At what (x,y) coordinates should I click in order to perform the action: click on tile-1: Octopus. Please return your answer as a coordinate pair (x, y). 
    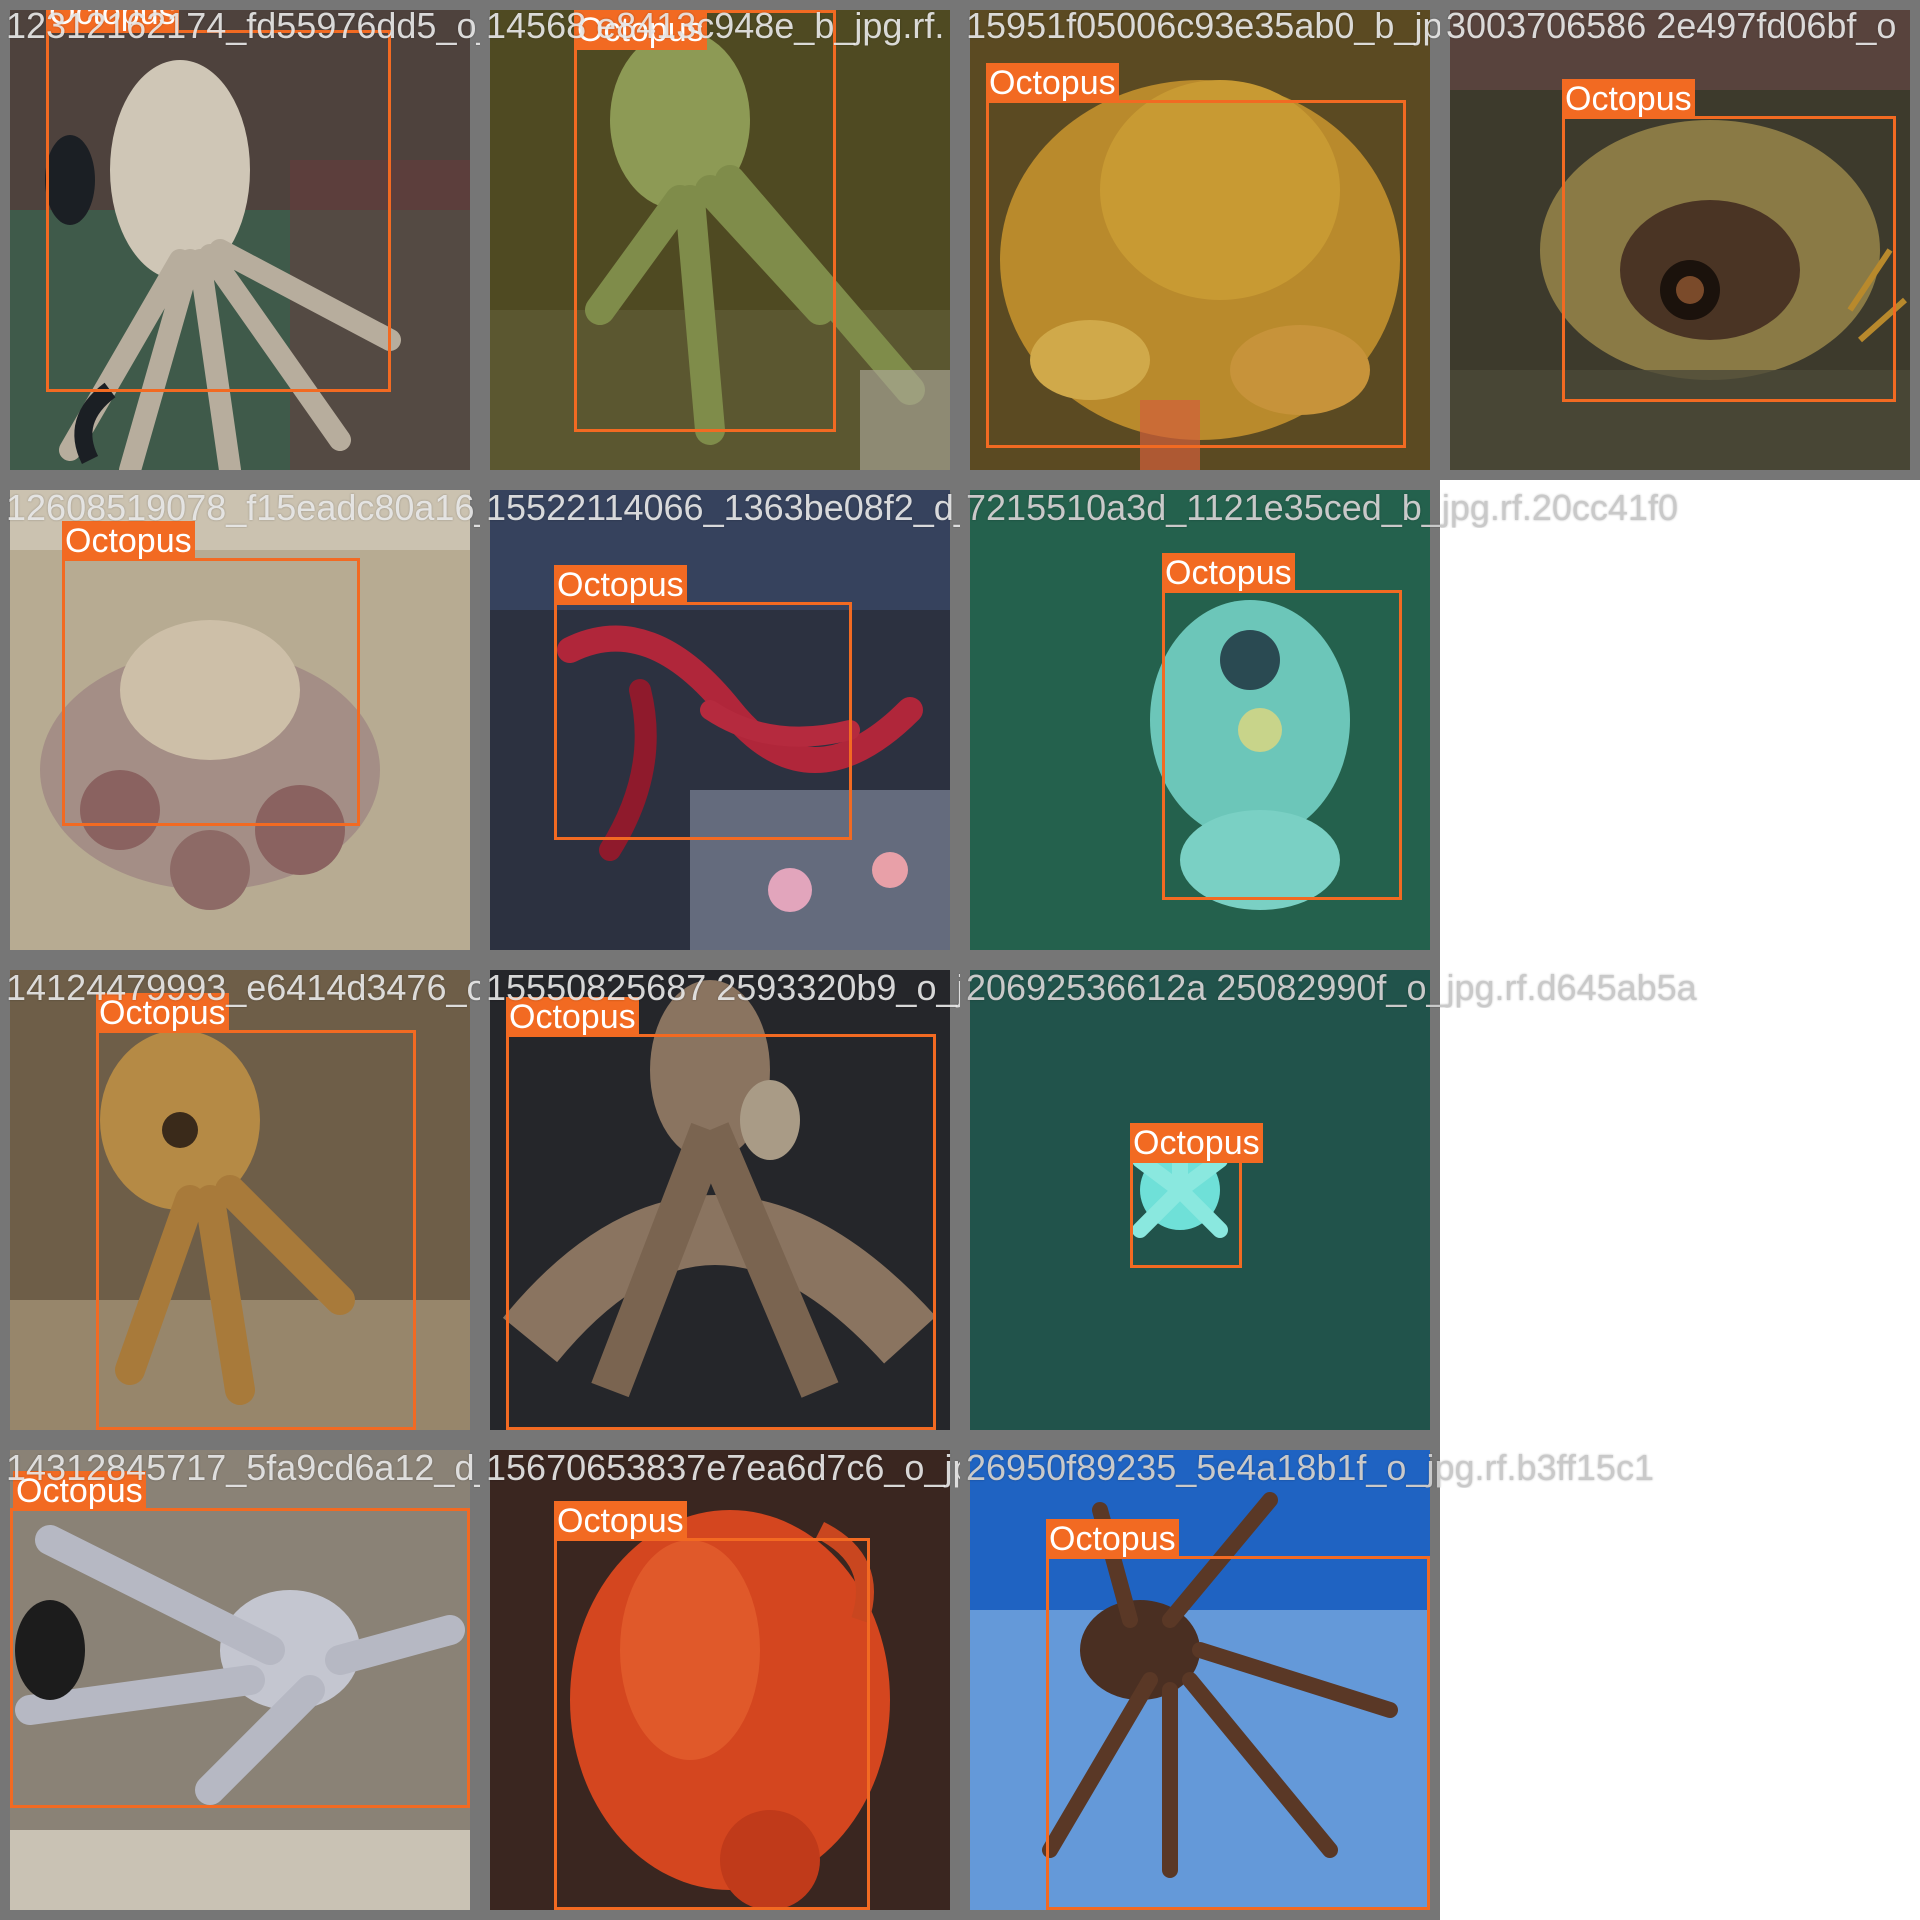
    Looking at the image, I should click on (240, 240).